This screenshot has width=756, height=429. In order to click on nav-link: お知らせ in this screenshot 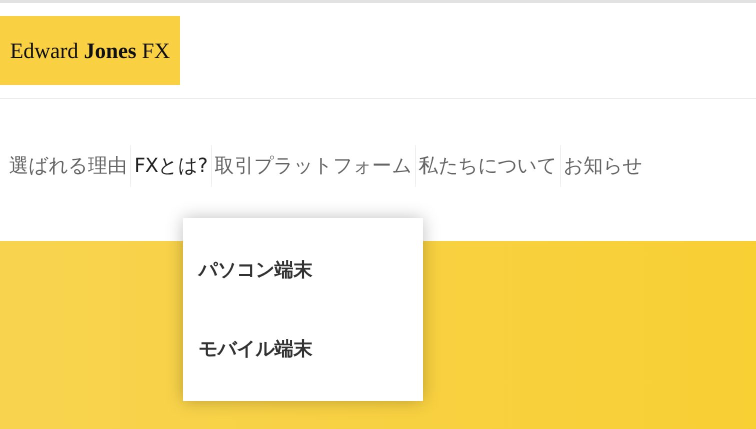, I will do `click(603, 166)`.